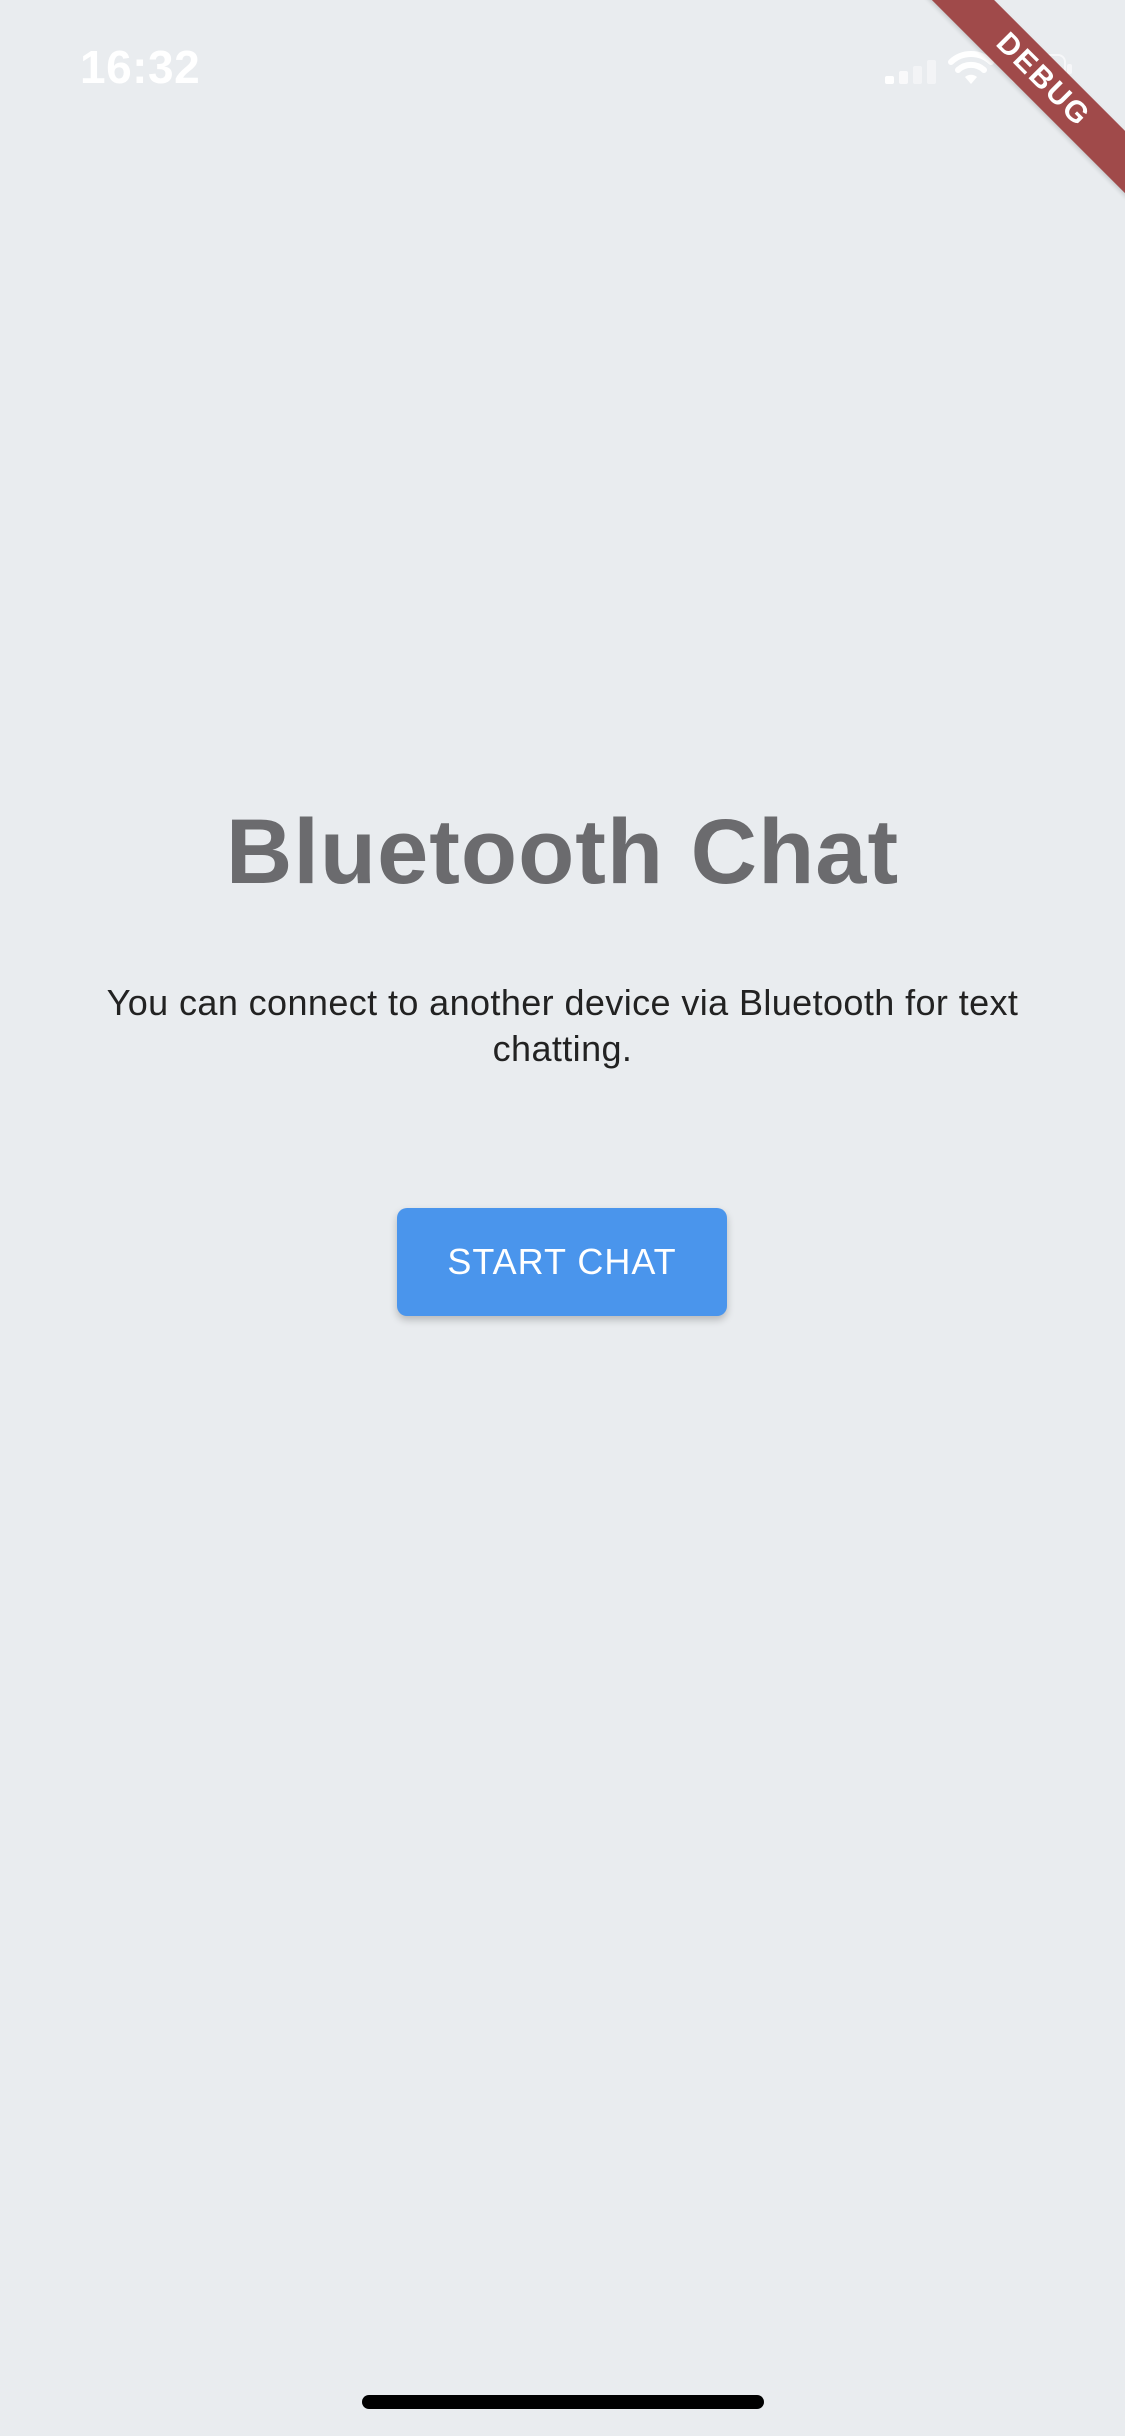 This screenshot has height=2436, width=1125. What do you see at coordinates (563, 2402) in the screenshot?
I see `home-indicator` at bounding box center [563, 2402].